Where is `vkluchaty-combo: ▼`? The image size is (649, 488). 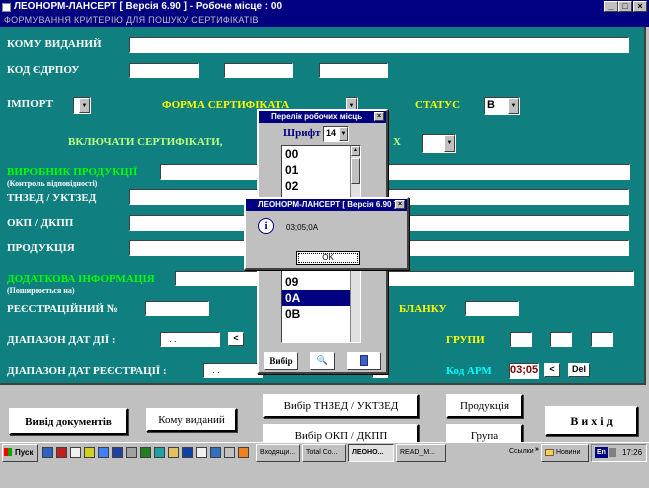
vkluchaty-combo: ▼ is located at coordinates (439, 143).